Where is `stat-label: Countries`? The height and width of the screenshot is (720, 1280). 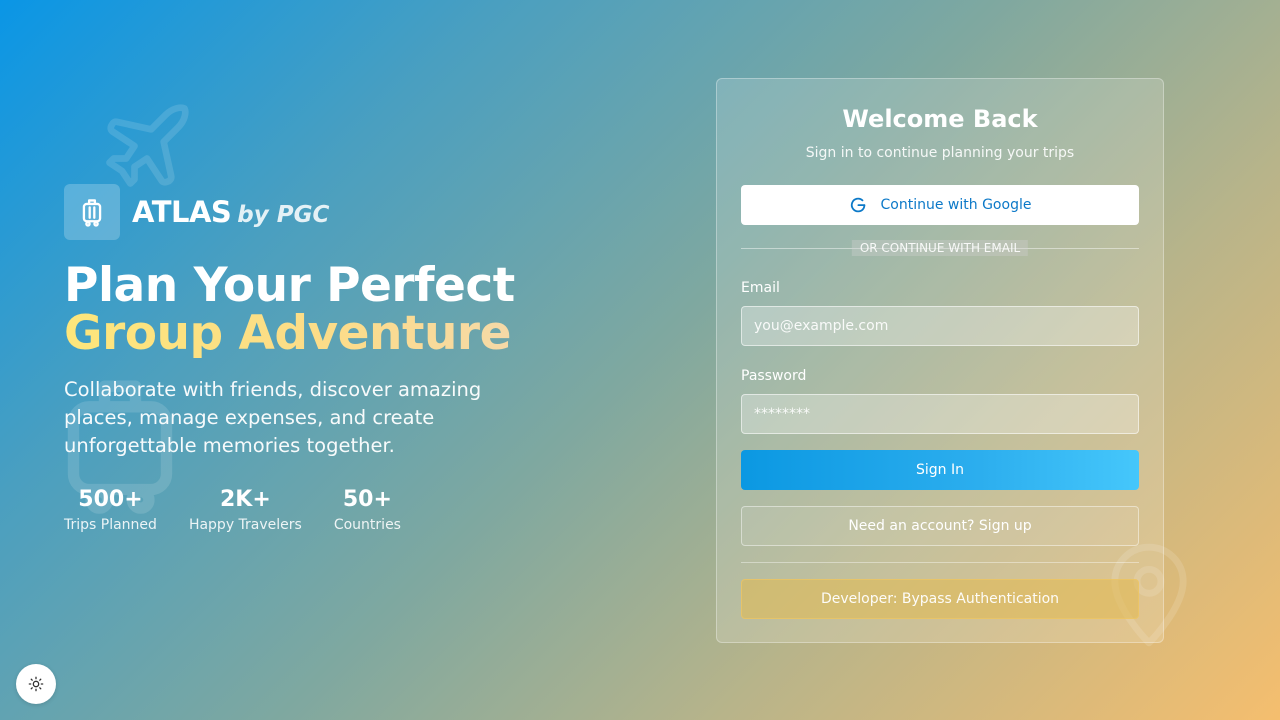 stat-label: Countries is located at coordinates (367, 525).